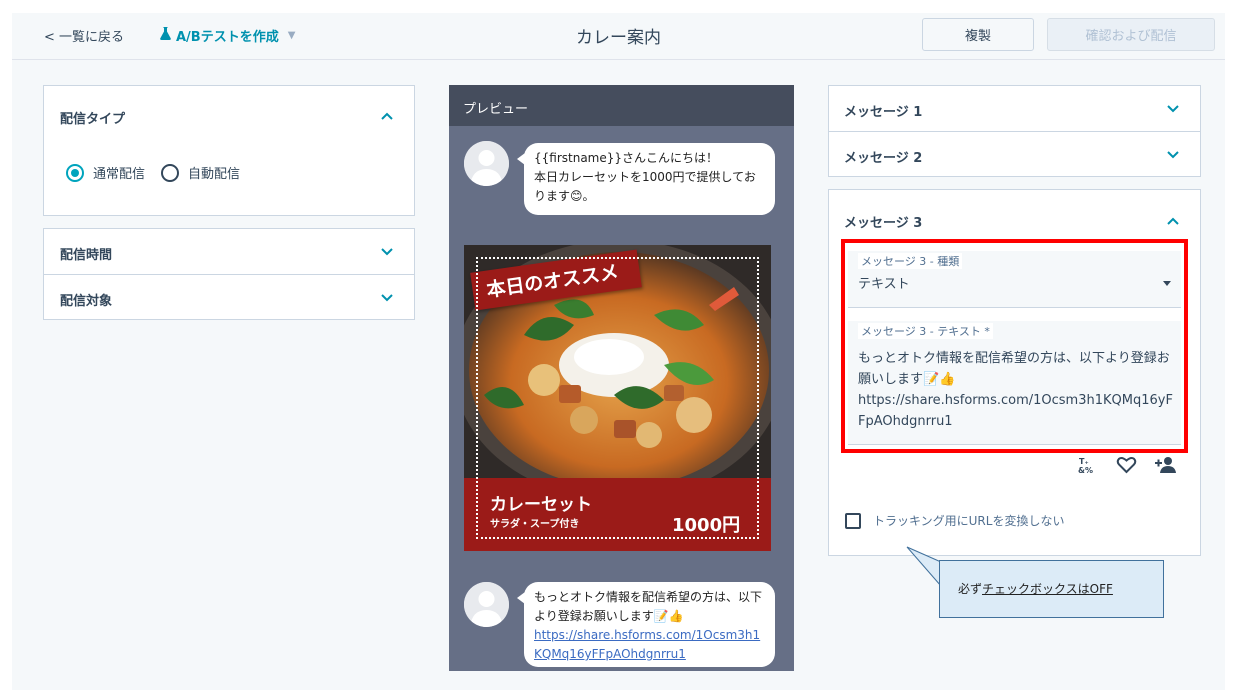 The image size is (1233, 700). I want to click on message-list-panel: メッセージ 1 メッセージ 2, so click(1014, 131).